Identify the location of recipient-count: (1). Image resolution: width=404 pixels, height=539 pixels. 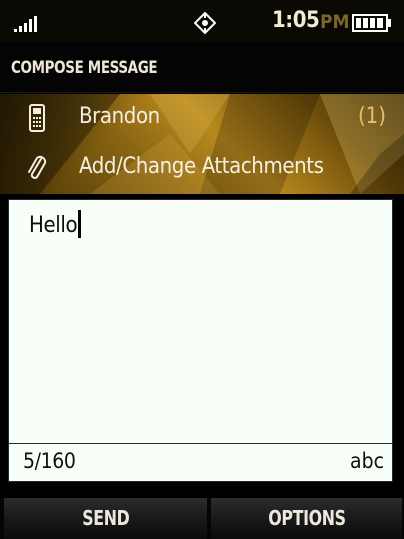
(371, 116).